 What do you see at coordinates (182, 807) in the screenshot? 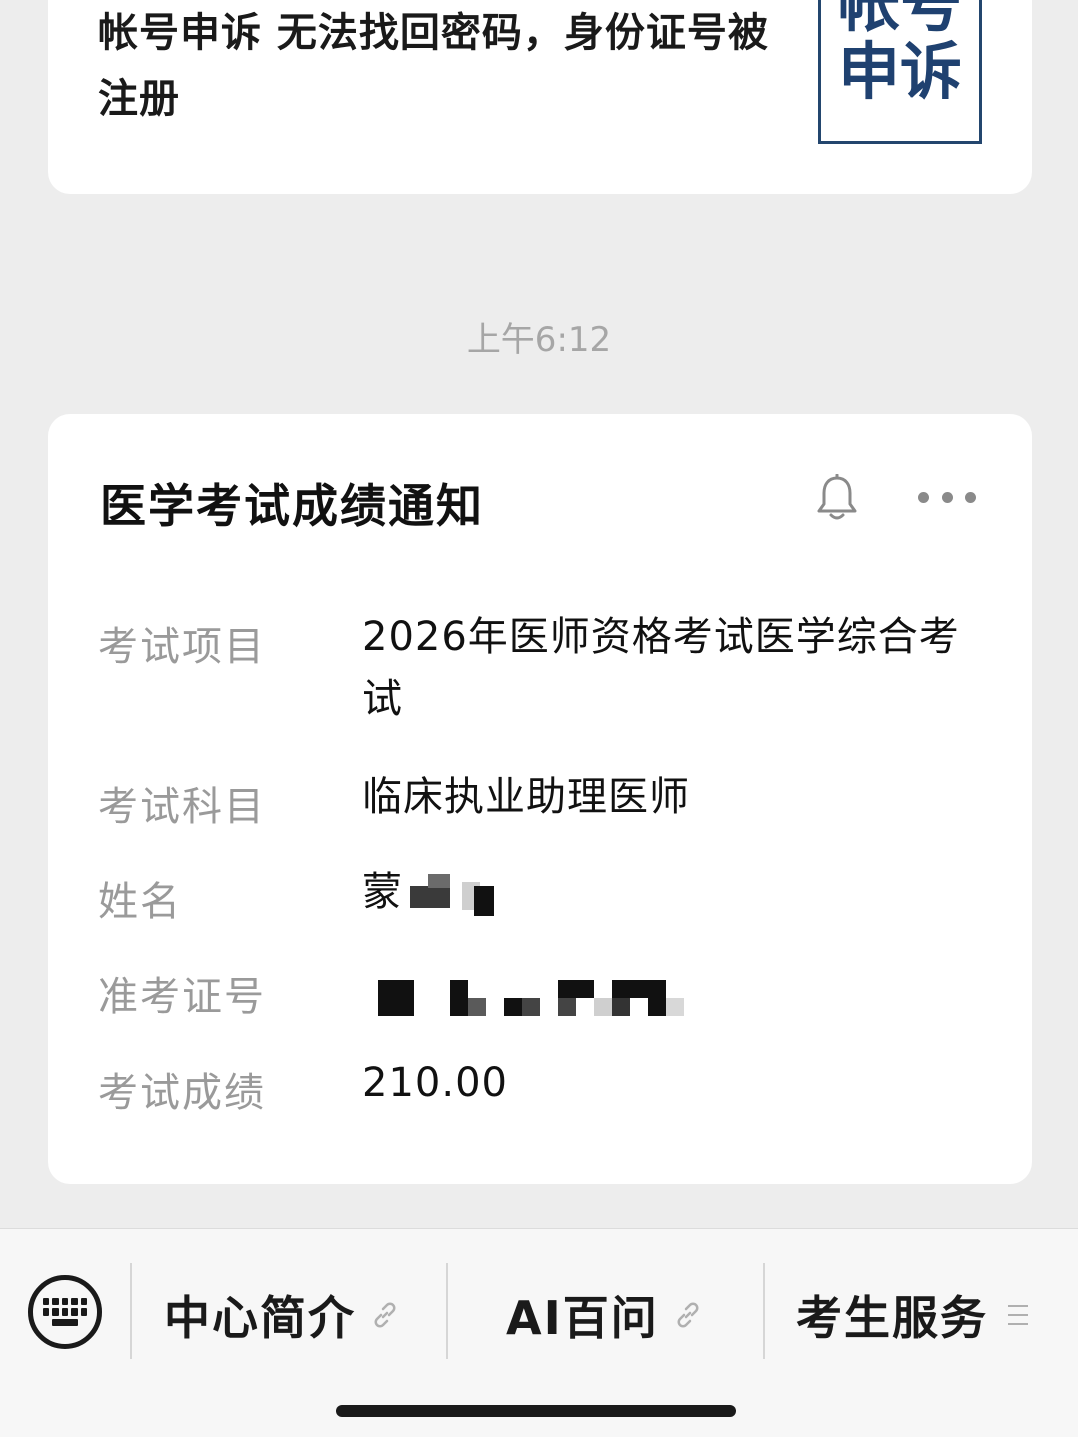
I see `field-label-exam-subject: 考试科目` at bounding box center [182, 807].